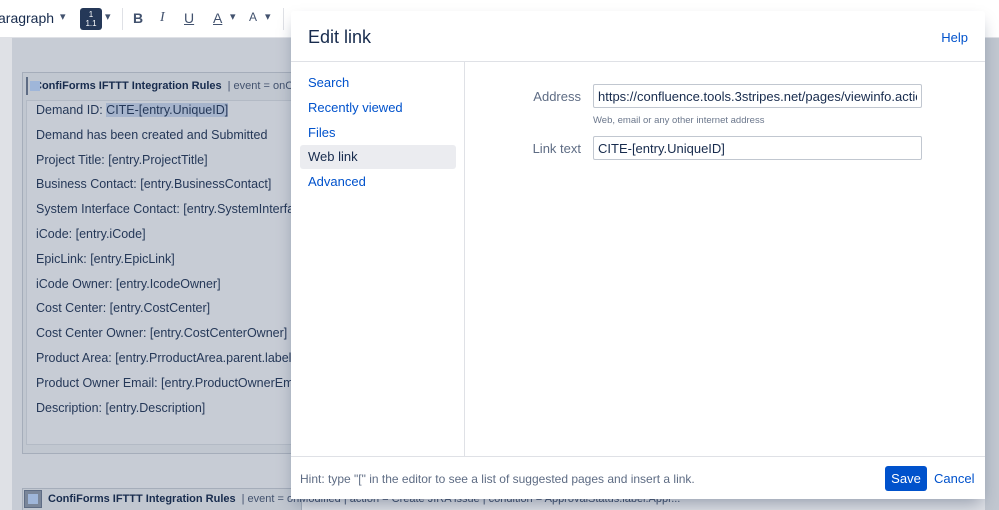 This screenshot has width=999, height=510. Describe the element at coordinates (757, 96) in the screenshot. I see `address-input` at that location.